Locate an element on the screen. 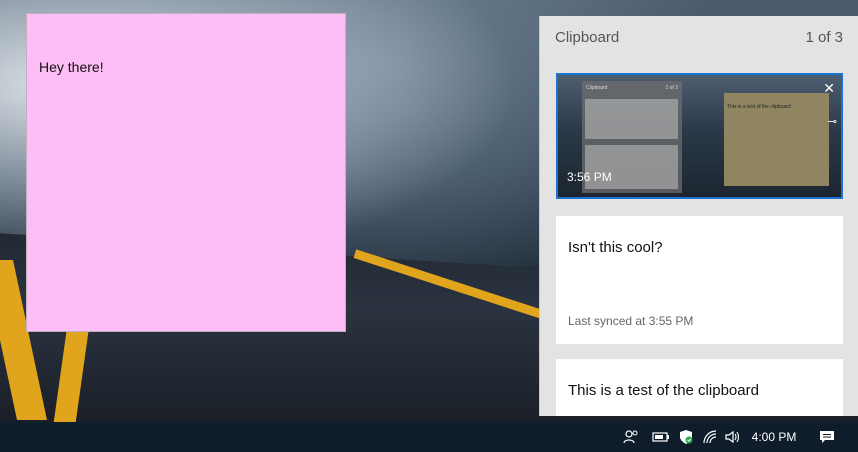 This screenshot has width=858, height=452. wifi-icon is located at coordinates (710, 437).